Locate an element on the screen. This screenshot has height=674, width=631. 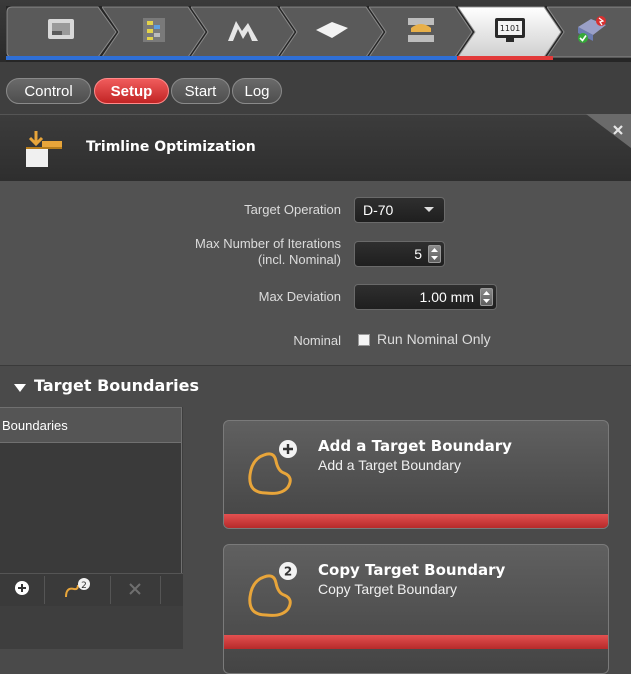
boundaries-list: Boundaries 2 is located at coordinates (91, 528).